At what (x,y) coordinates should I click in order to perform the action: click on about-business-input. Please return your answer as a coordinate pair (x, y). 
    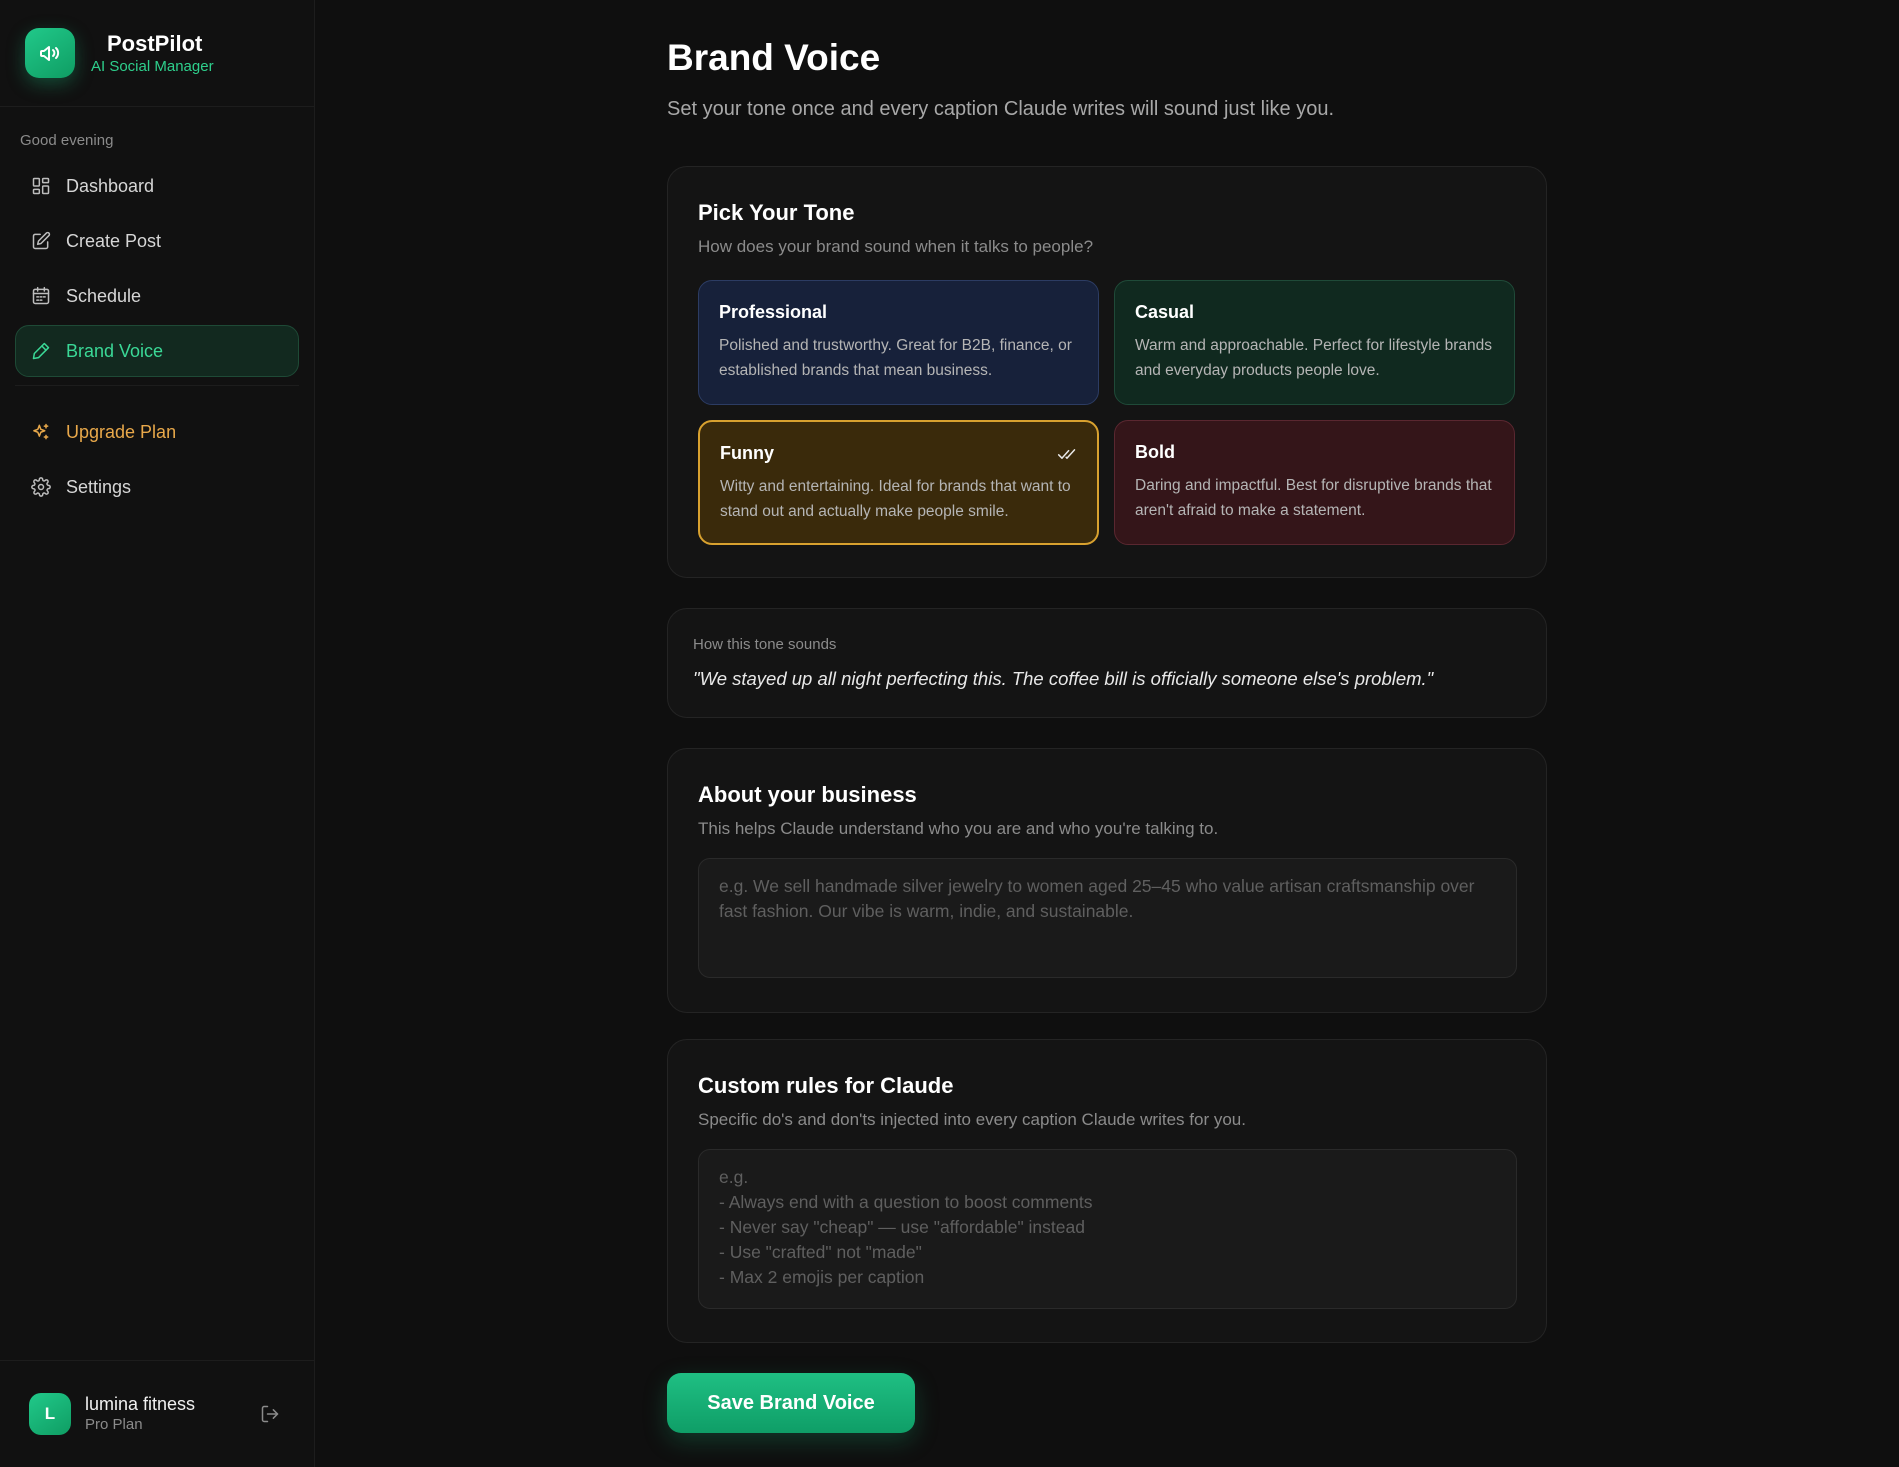
    Looking at the image, I should click on (1107, 918).